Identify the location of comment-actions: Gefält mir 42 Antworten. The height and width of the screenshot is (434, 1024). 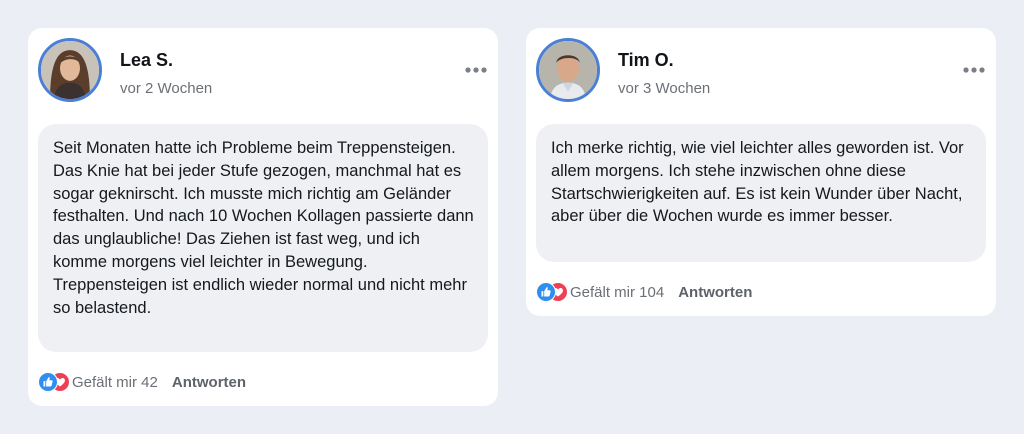
(142, 382).